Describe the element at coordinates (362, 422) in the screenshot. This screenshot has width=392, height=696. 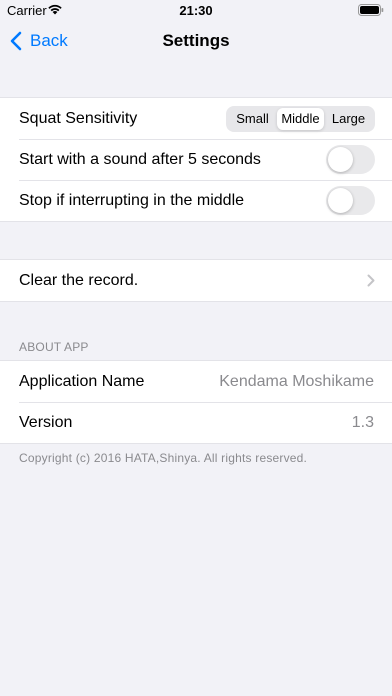
I see `version-value: 1.3` at that location.